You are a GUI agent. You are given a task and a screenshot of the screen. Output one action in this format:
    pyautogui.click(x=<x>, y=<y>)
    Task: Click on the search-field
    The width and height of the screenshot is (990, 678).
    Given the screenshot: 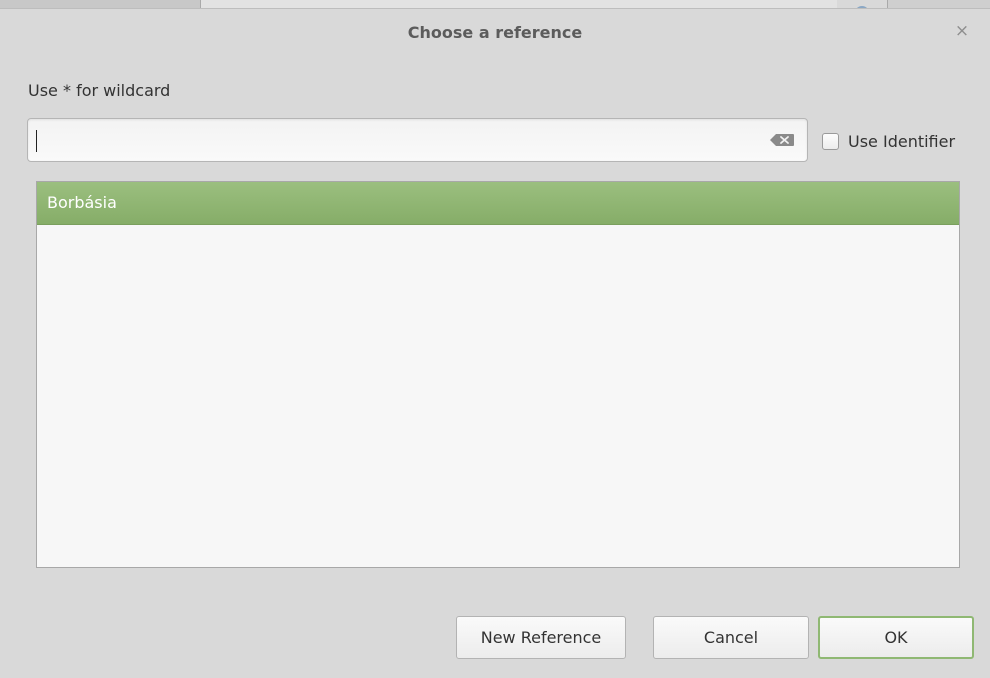 What is the action you would take?
    pyautogui.click(x=417, y=140)
    